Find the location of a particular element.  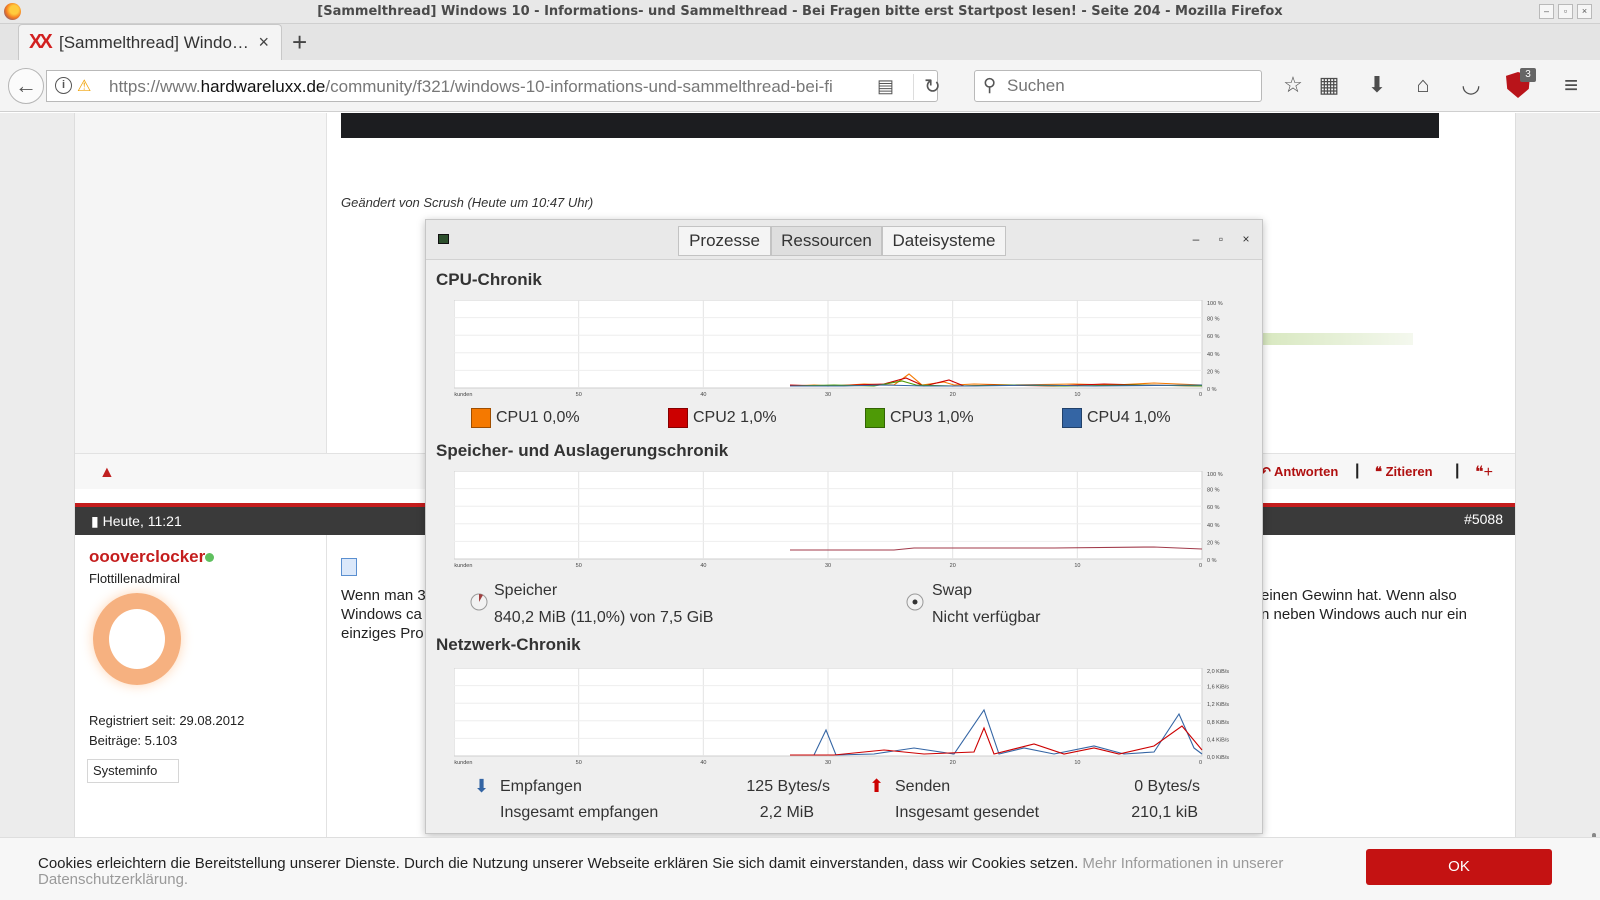

mem-y-tick: 60 % is located at coordinates (1213, 508).